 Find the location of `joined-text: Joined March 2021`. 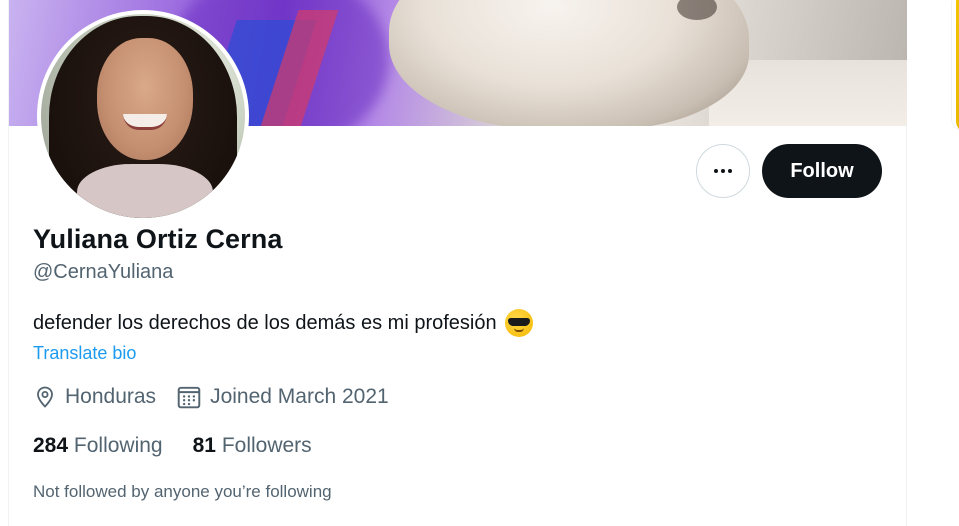

joined-text: Joined March 2021 is located at coordinates (299, 396).